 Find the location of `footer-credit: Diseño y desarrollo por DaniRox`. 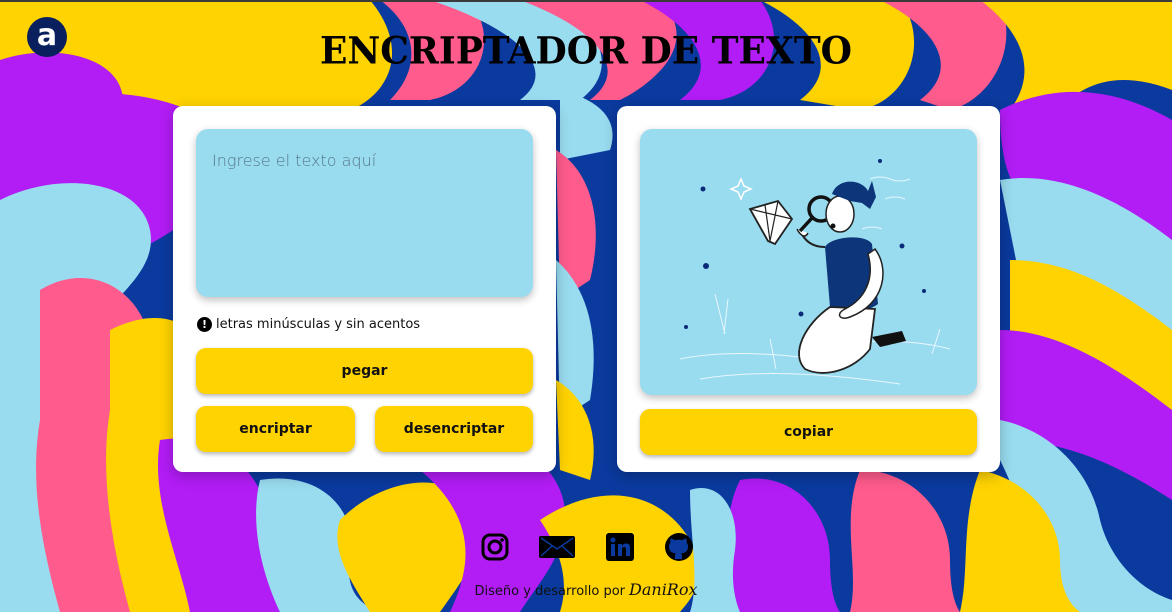

footer-credit: Diseño y desarrollo por DaniRox is located at coordinates (586, 589).